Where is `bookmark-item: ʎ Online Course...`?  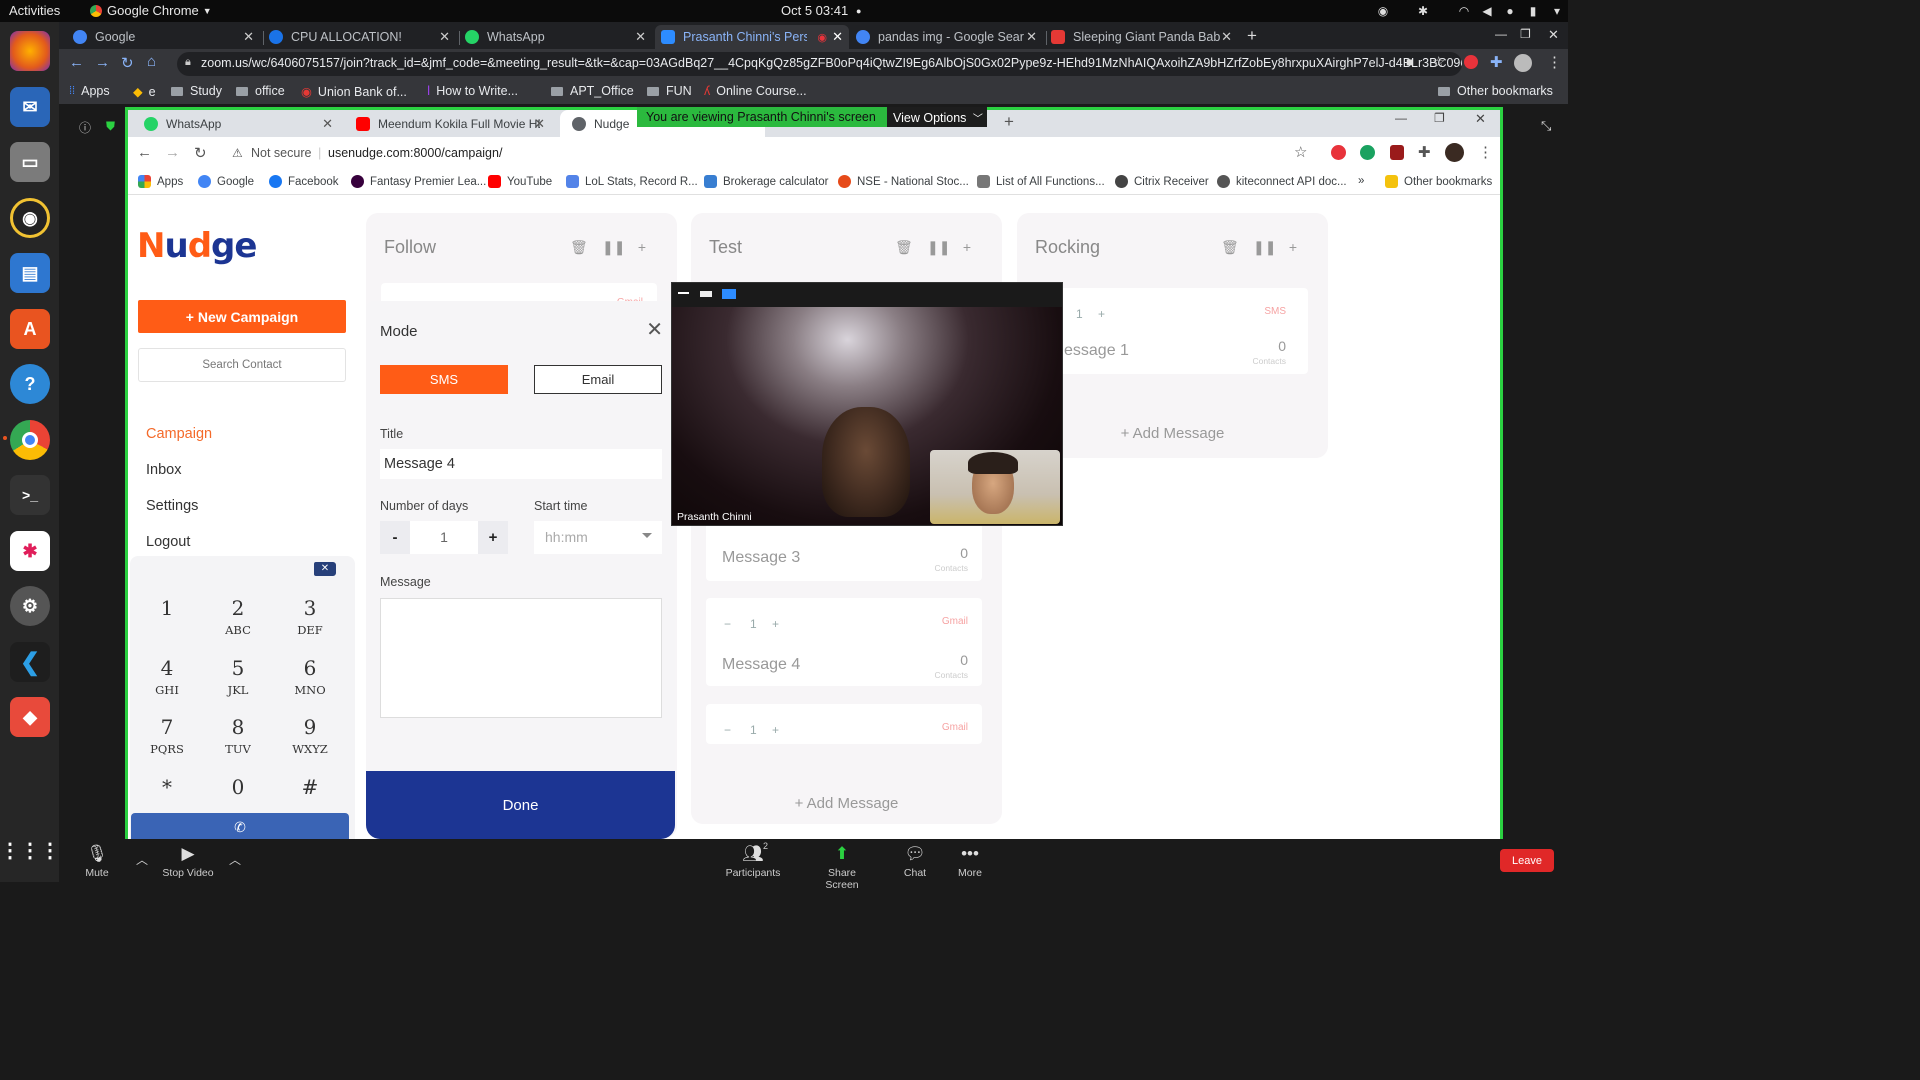 bookmark-item: ʎ Online Course... is located at coordinates (755, 91).